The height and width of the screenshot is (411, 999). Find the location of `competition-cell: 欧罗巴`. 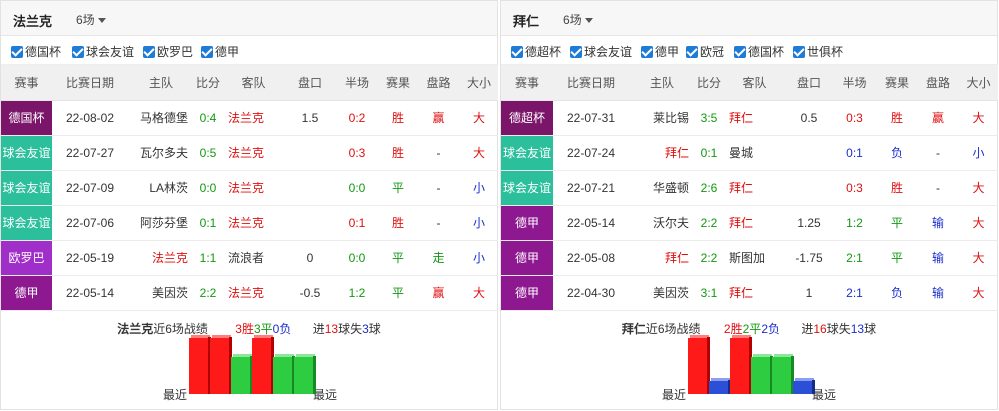

competition-cell: 欧罗巴 is located at coordinates (26, 258).